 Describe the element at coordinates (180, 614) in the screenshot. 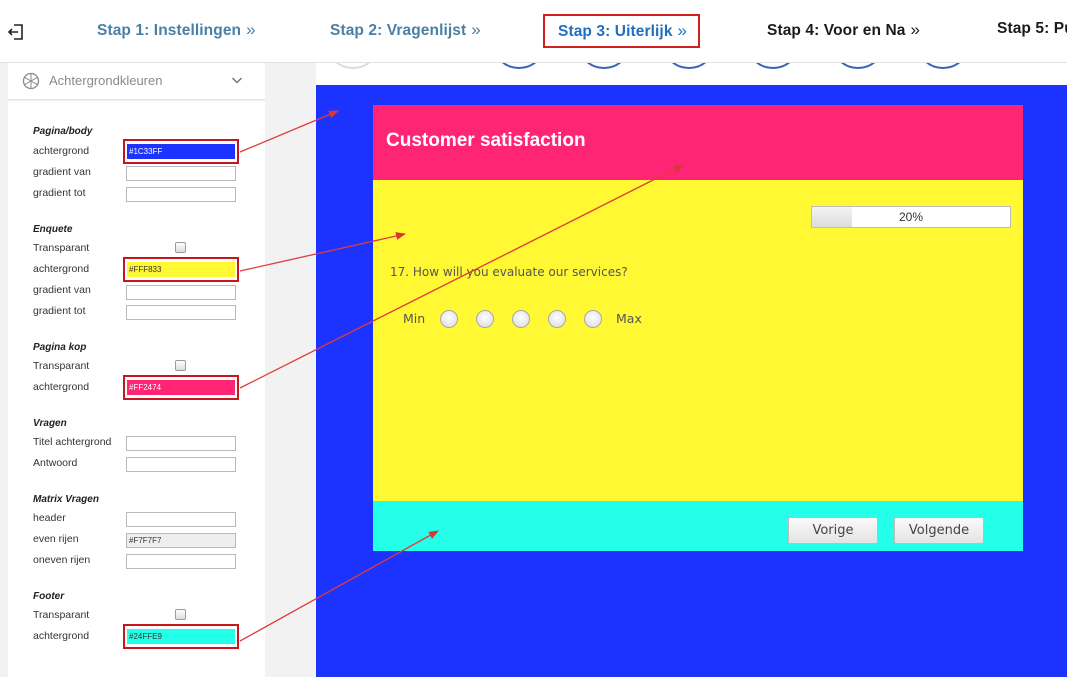

I see `footer-transparent-checkbox` at that location.